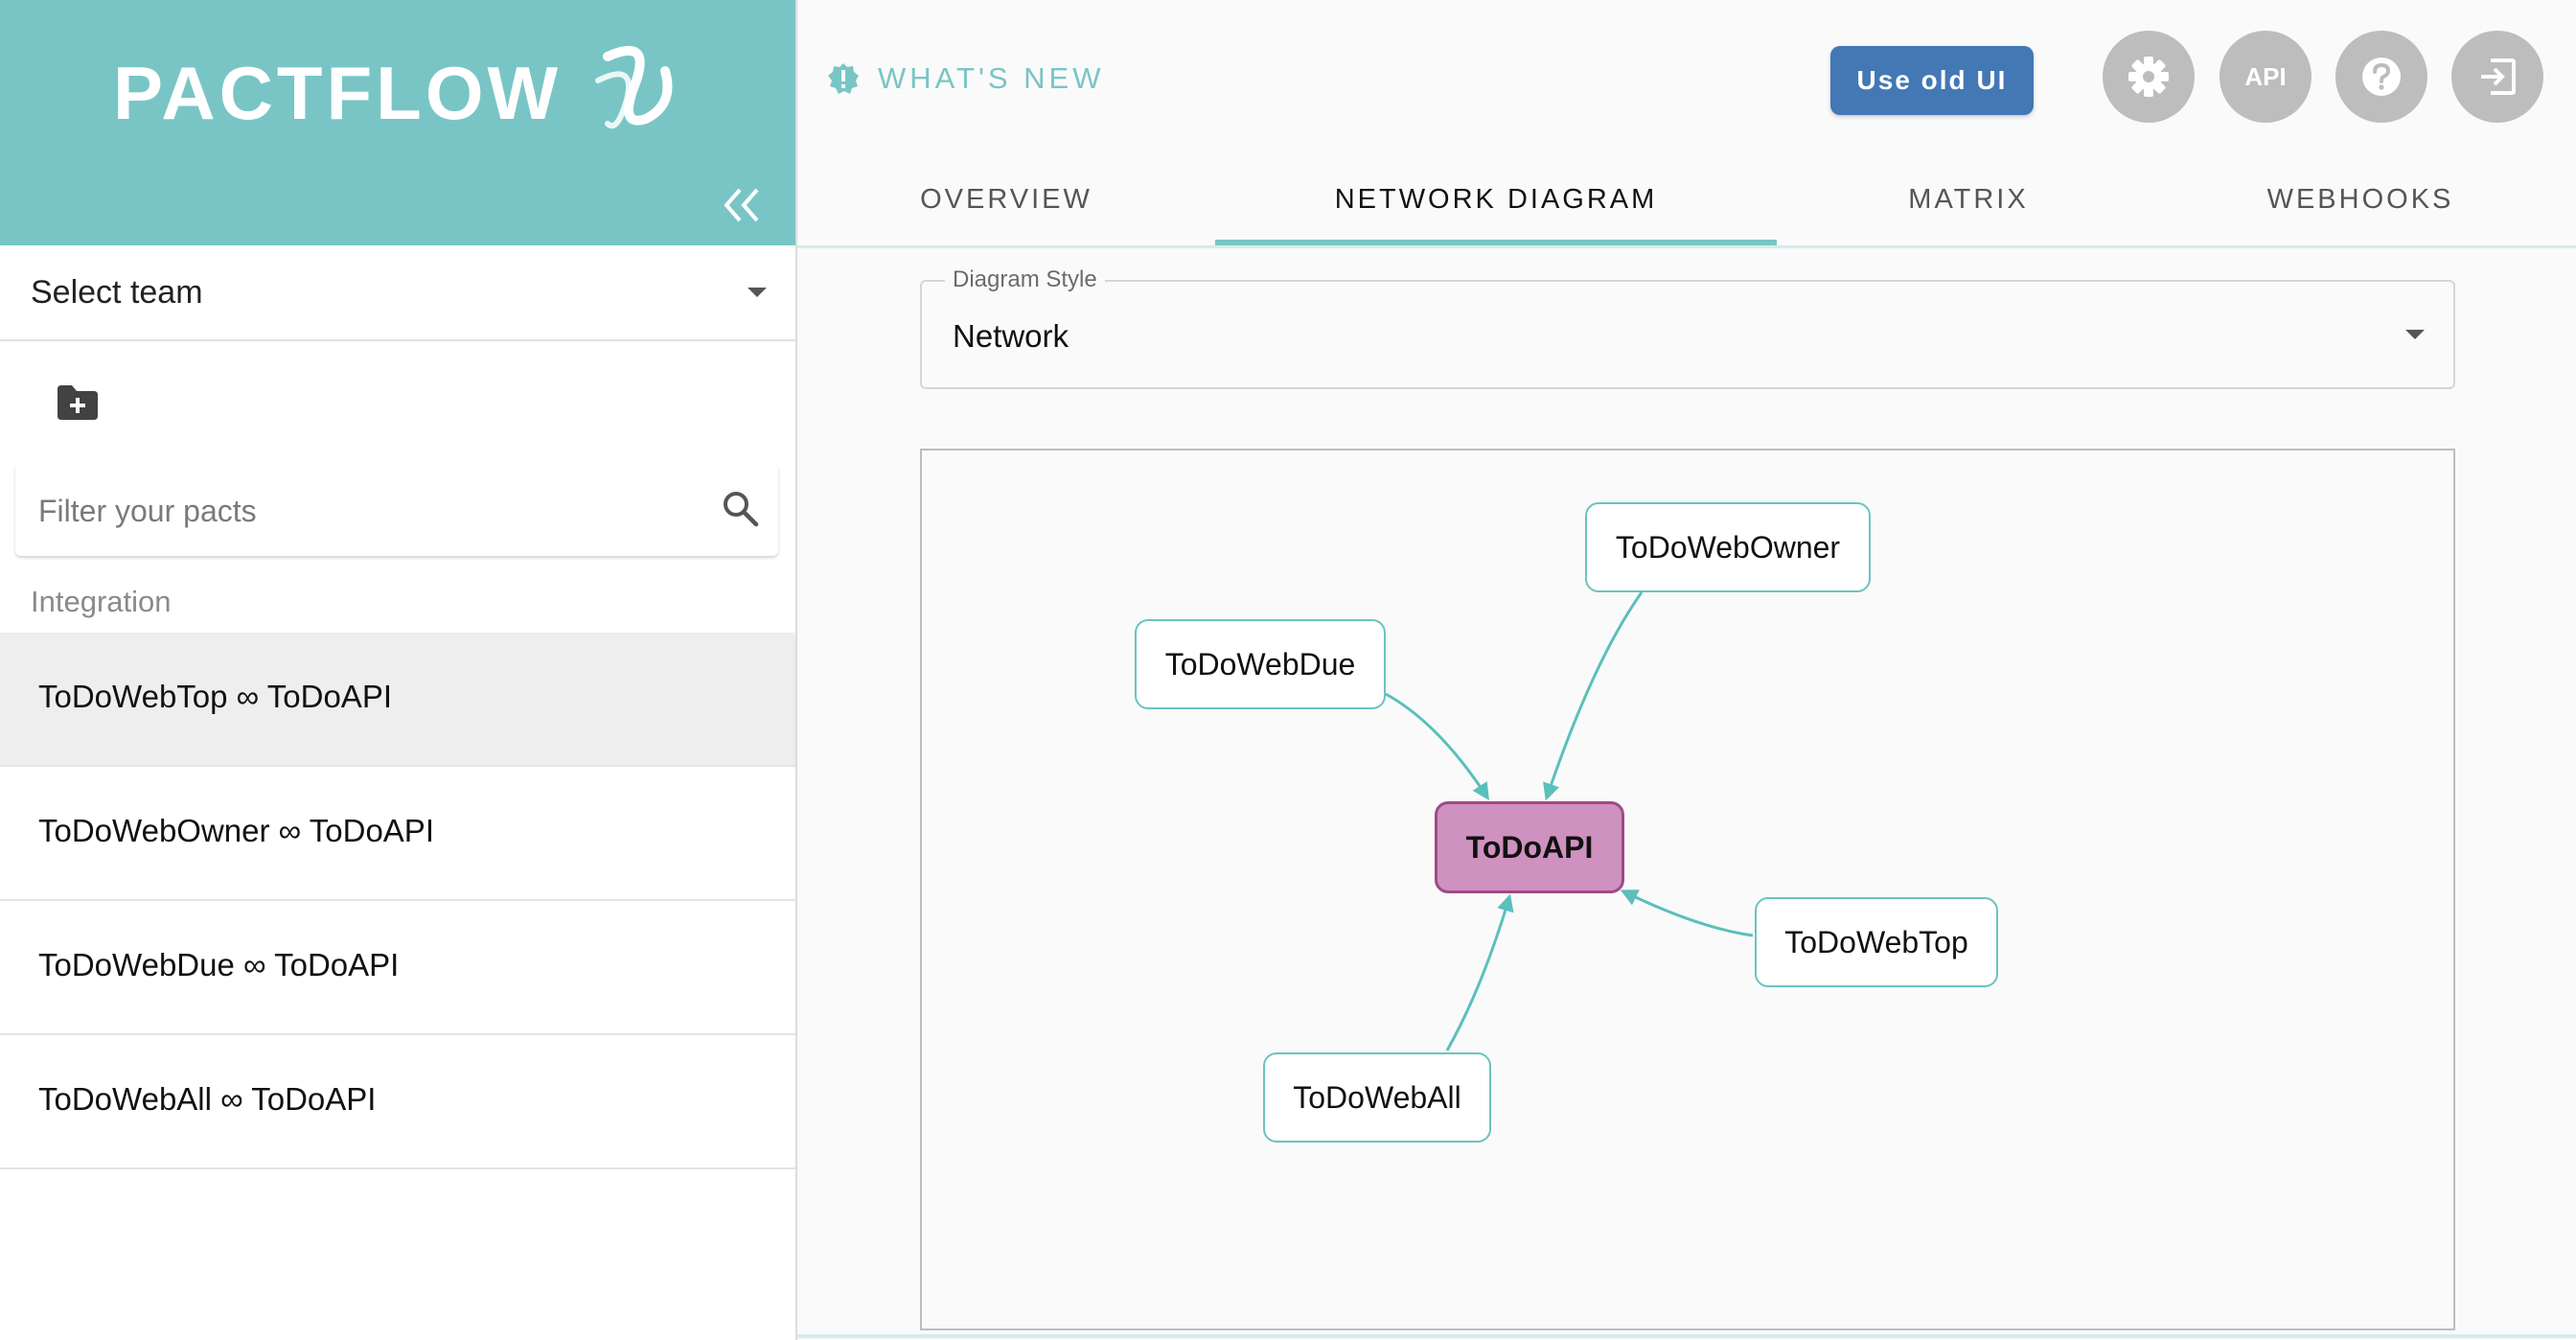 This screenshot has width=2576, height=1340. What do you see at coordinates (219, 964) in the screenshot?
I see `list-item-label: ToDoWebDue ∞ ToDoAPI` at bounding box center [219, 964].